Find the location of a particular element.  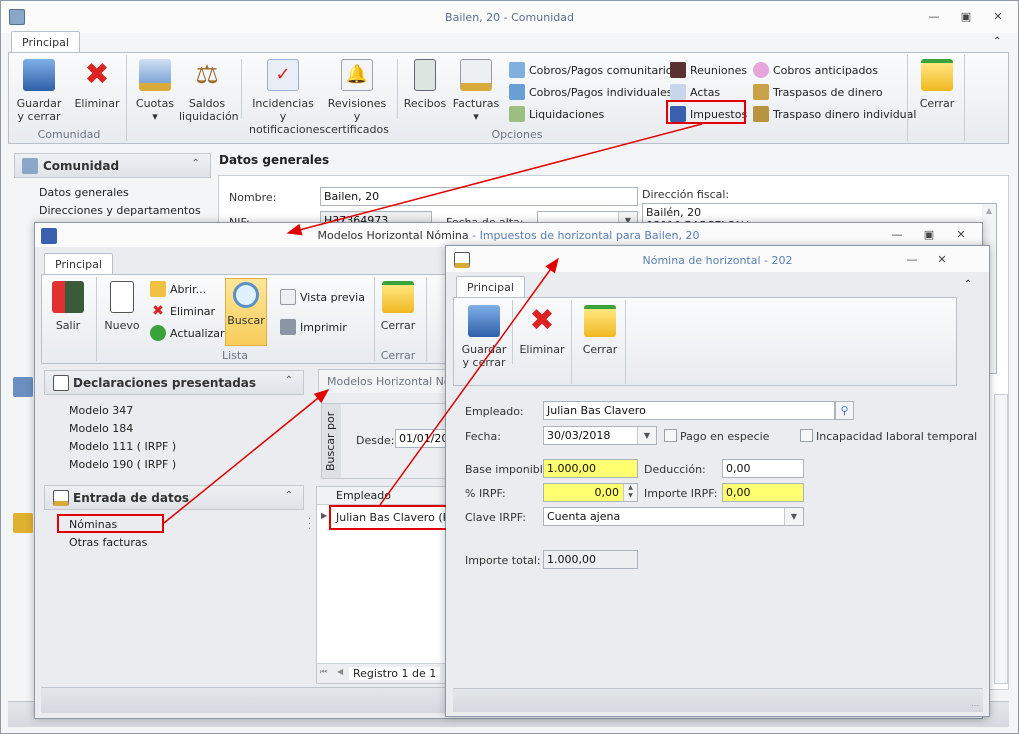

arrow-row-to-nomina is located at coordinates (469, 381).